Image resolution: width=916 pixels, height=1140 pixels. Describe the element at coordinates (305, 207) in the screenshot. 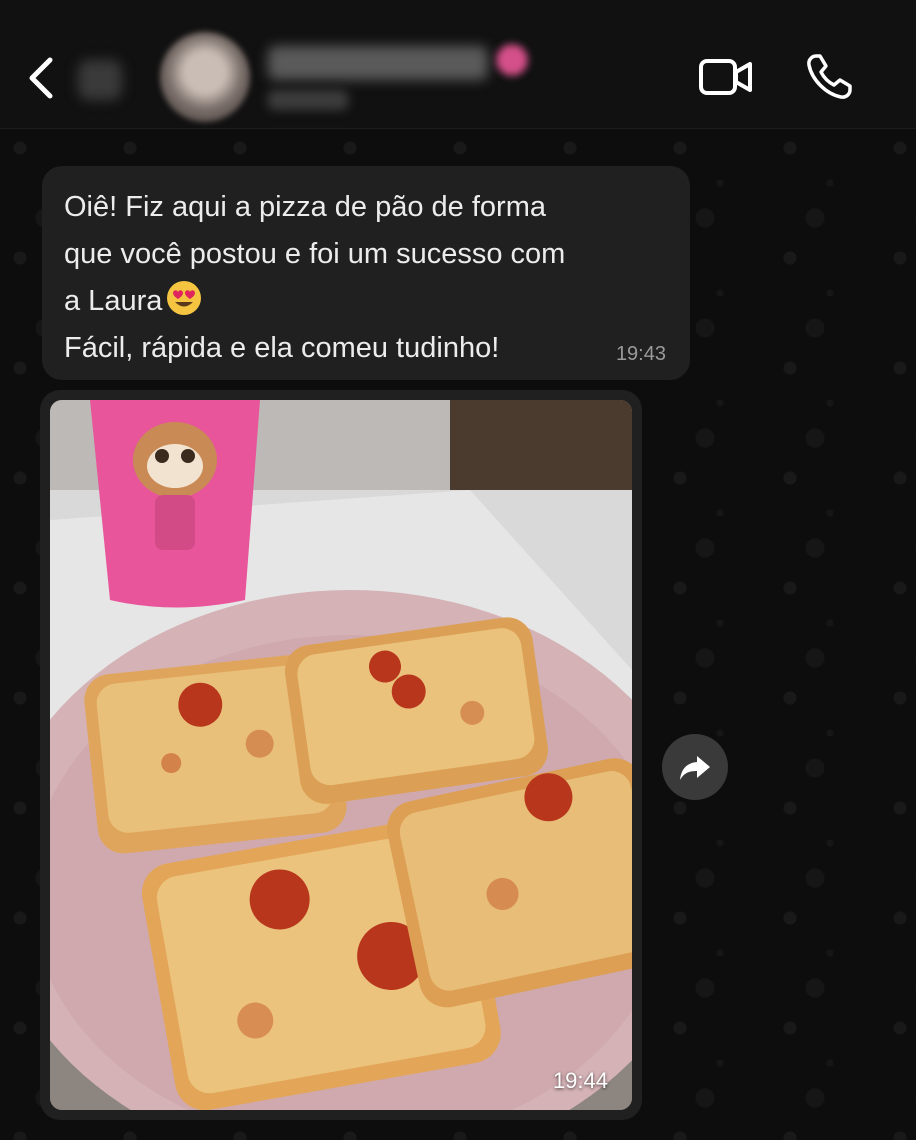

I see `message-line: Oiê! Fiz aqui a pizza de pão de forma` at that location.